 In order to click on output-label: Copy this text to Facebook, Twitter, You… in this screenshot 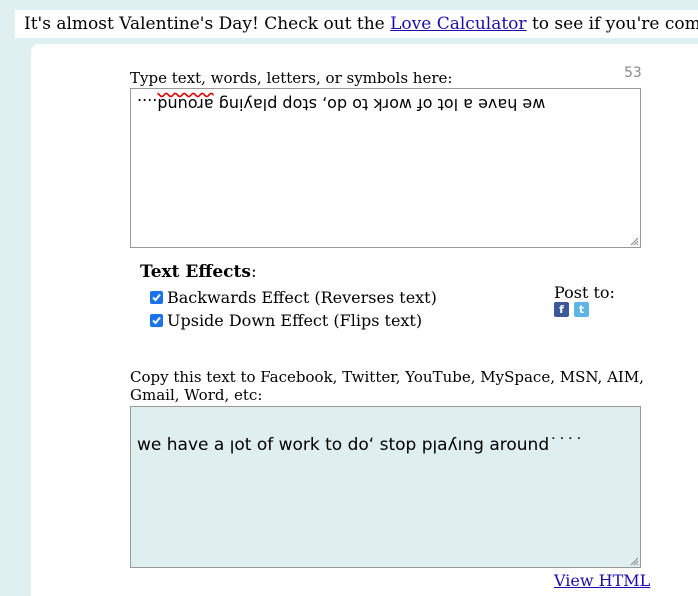, I will do `click(387, 386)`.